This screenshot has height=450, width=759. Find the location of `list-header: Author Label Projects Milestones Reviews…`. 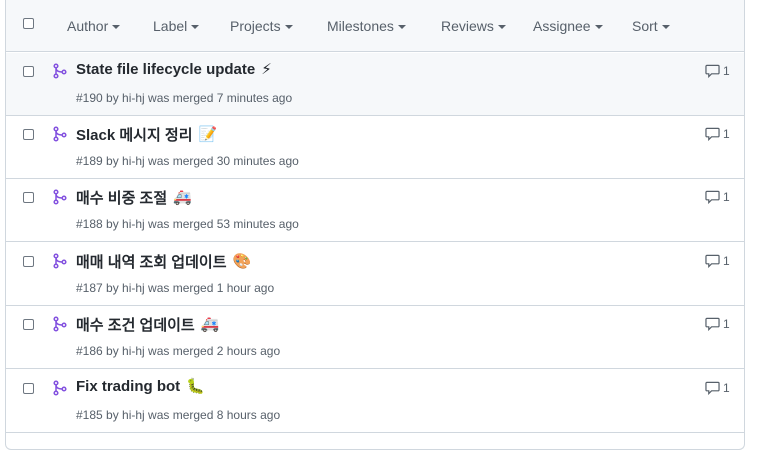

list-header: Author Label Projects Milestones Reviews… is located at coordinates (375, 26).